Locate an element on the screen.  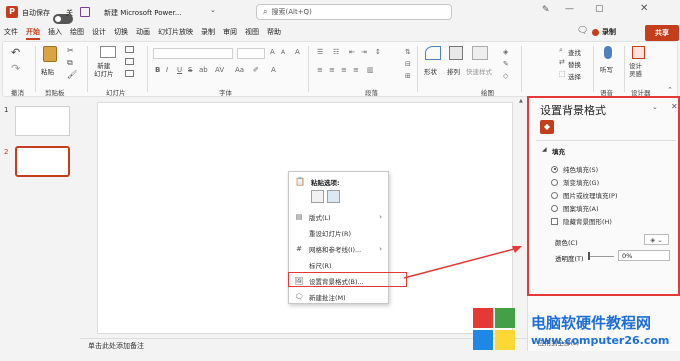
title-dropdown-icon: ⌄ is located at coordinates (213, 10).